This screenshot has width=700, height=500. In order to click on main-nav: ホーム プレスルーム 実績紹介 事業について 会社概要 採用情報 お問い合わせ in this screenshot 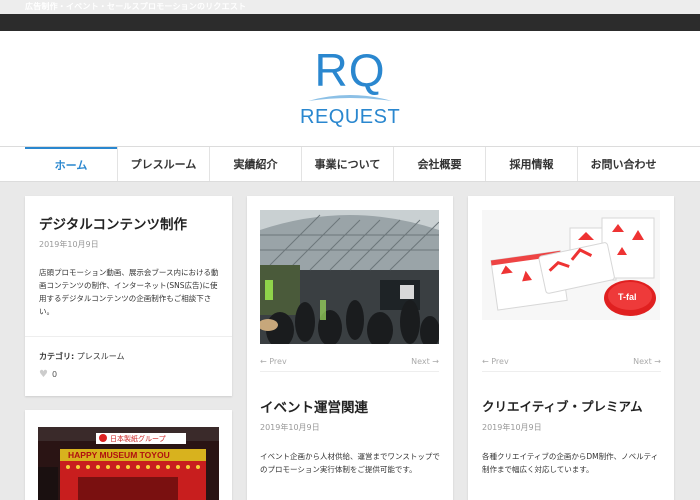, I will do `click(350, 164)`.